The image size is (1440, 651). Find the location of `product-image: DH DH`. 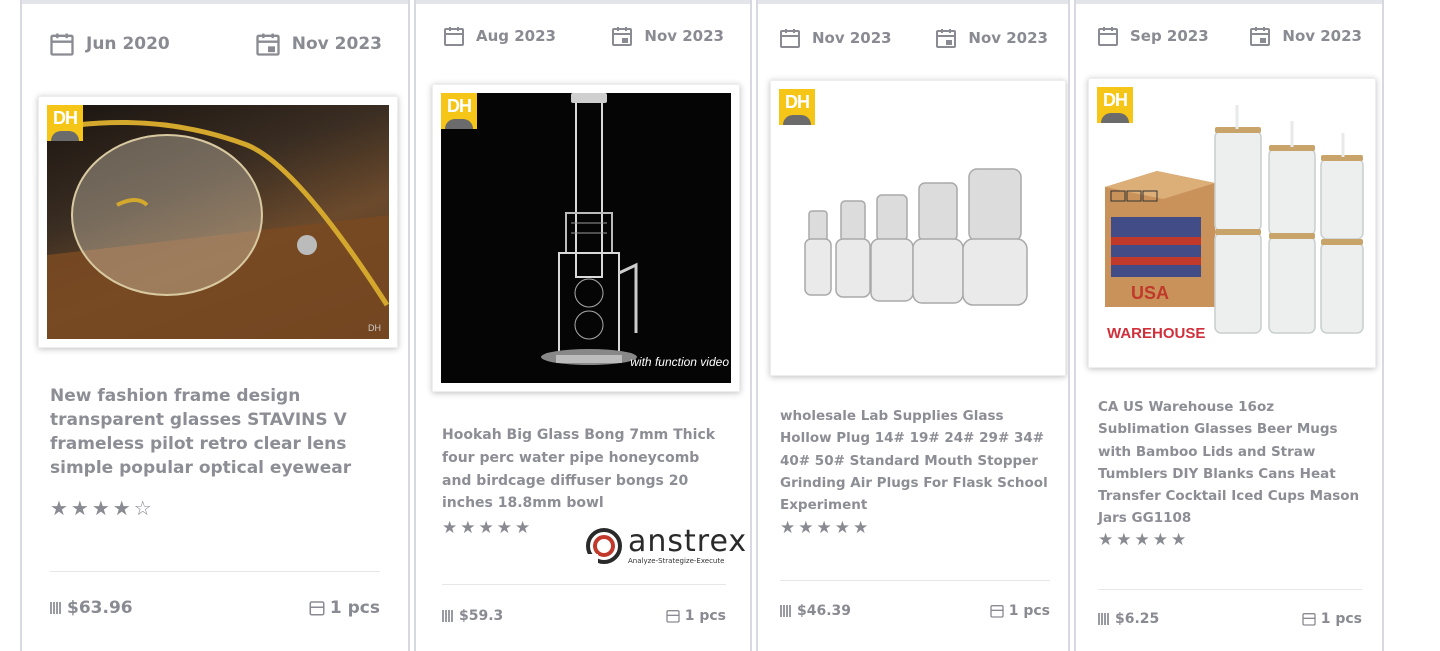

product-image: DH DH is located at coordinates (218, 222).